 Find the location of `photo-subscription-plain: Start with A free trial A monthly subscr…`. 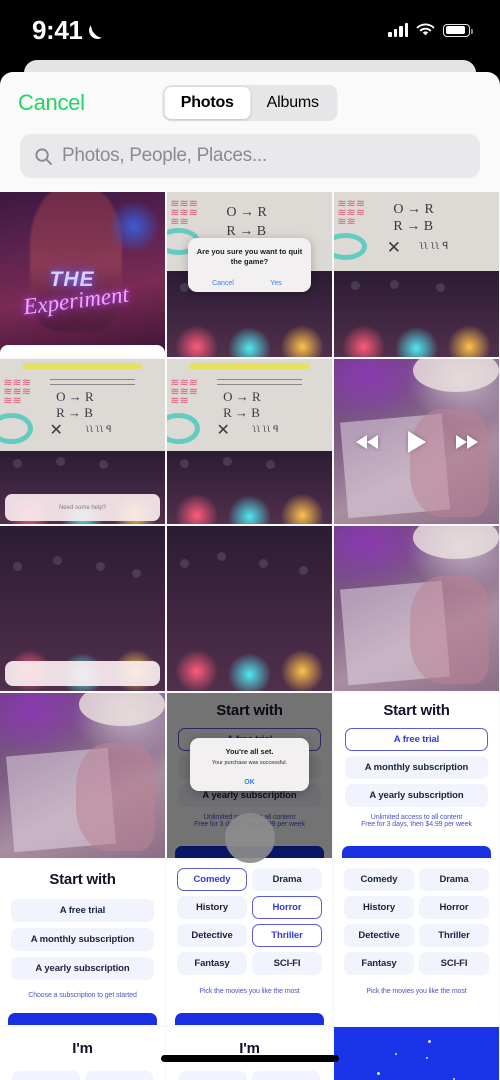

photo-subscription-plain: Start with A free trial A monthly subscr… is located at coordinates (82, 942).